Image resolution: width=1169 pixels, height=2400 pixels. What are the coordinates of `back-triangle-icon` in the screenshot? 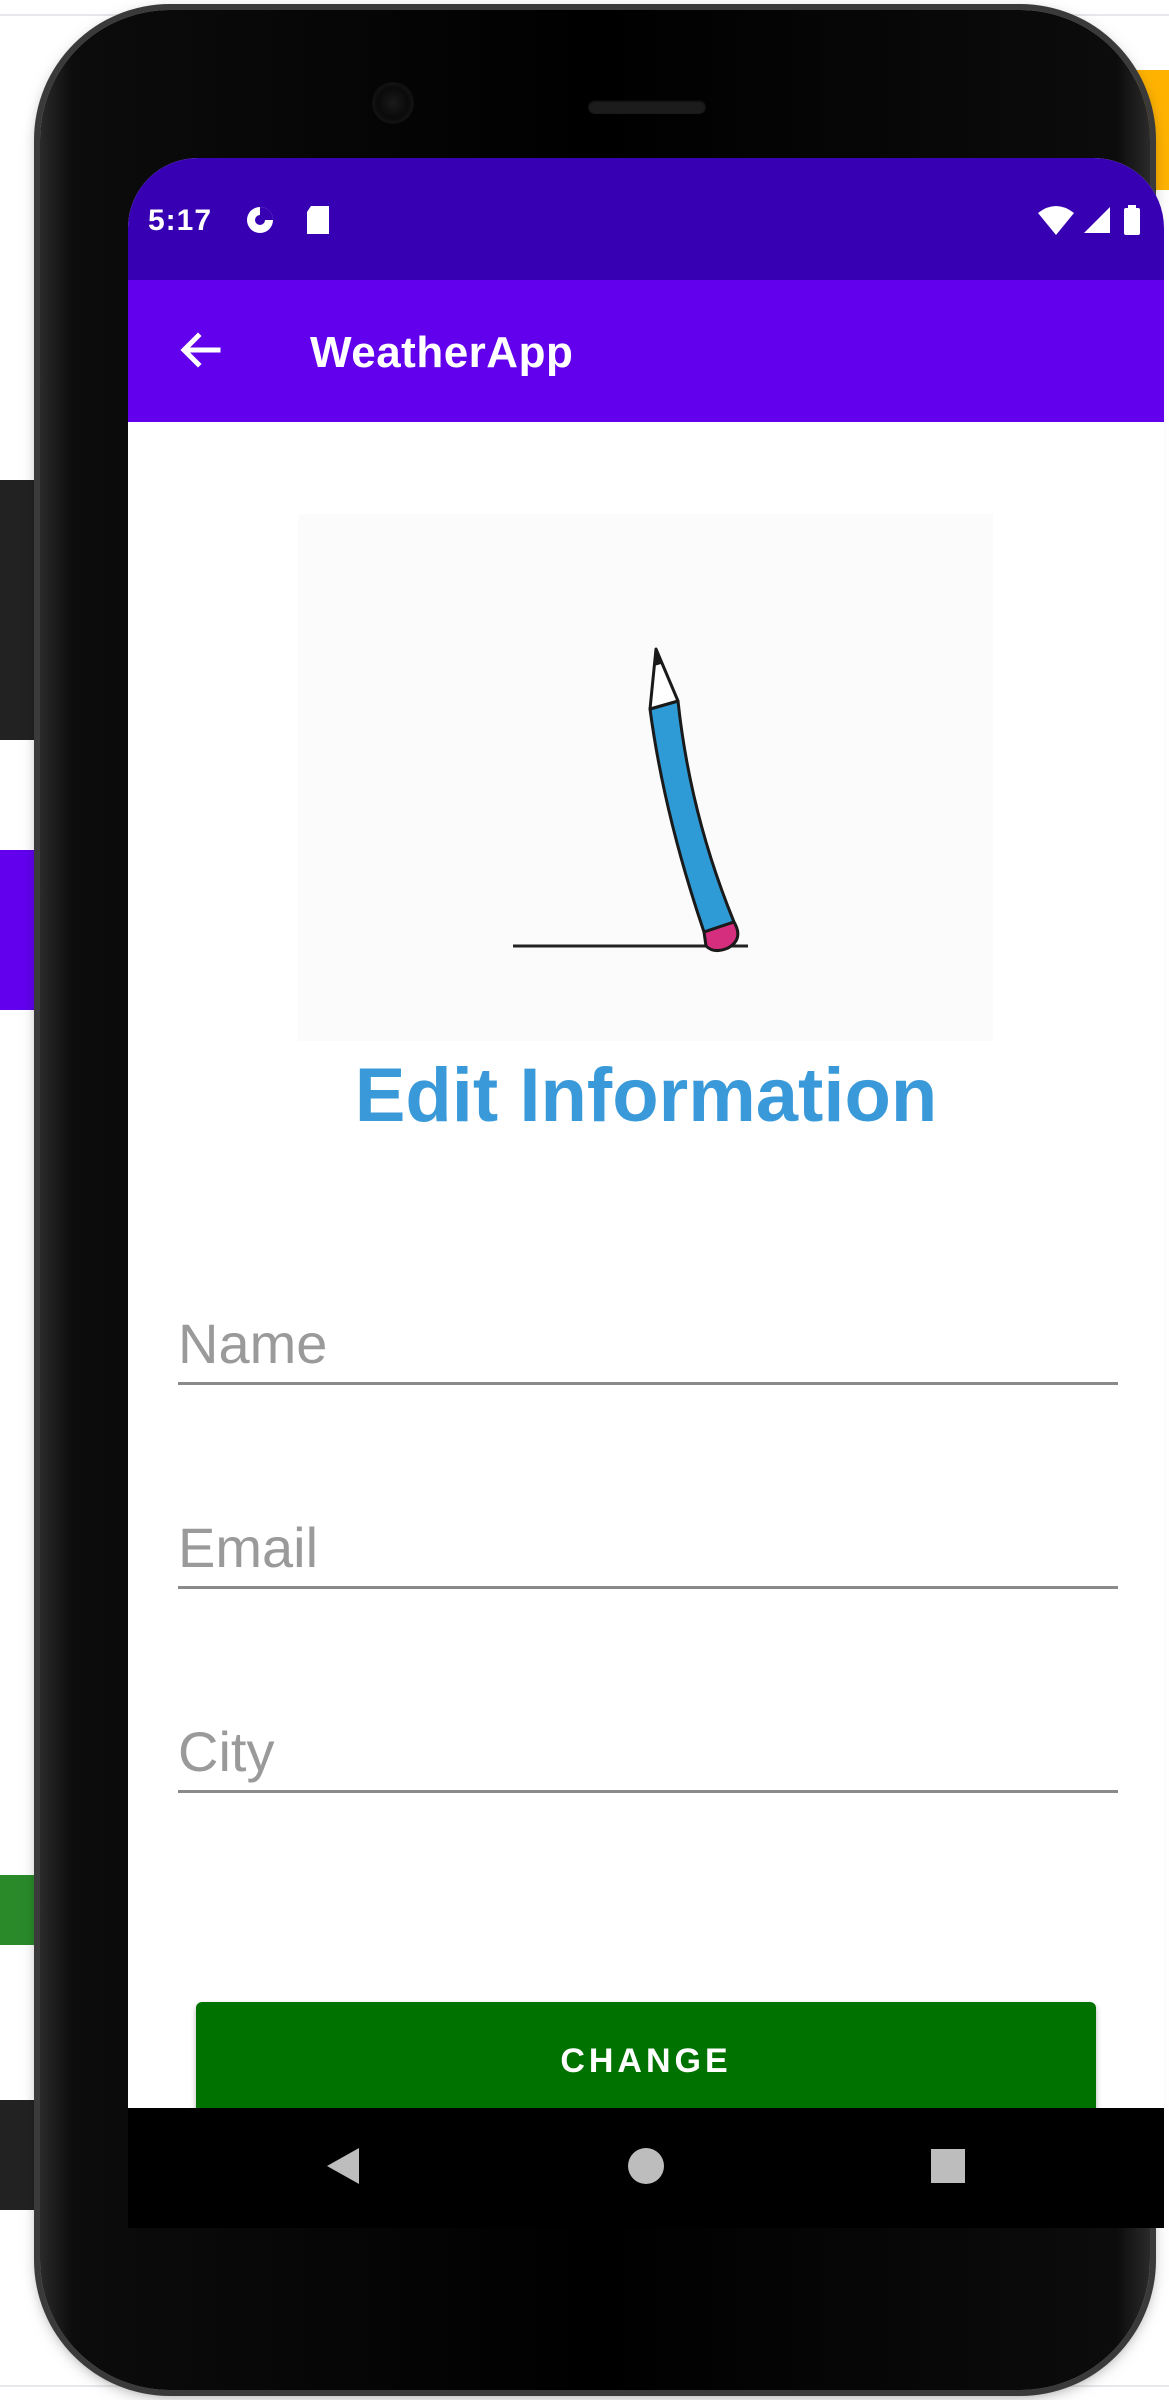 It's located at (343, 2168).